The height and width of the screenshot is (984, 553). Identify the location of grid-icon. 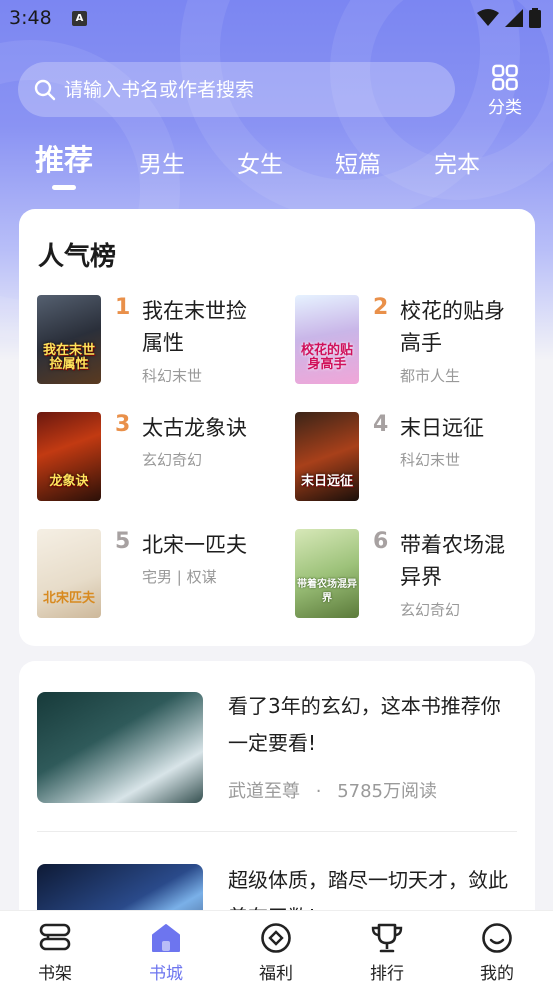
(505, 77).